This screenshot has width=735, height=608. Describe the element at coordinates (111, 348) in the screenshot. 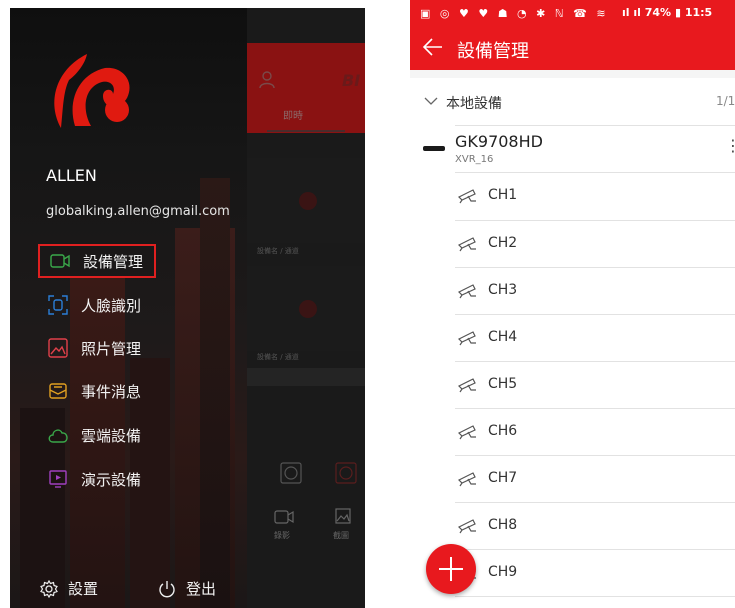

I see `menu-item-label: 照片管理` at that location.